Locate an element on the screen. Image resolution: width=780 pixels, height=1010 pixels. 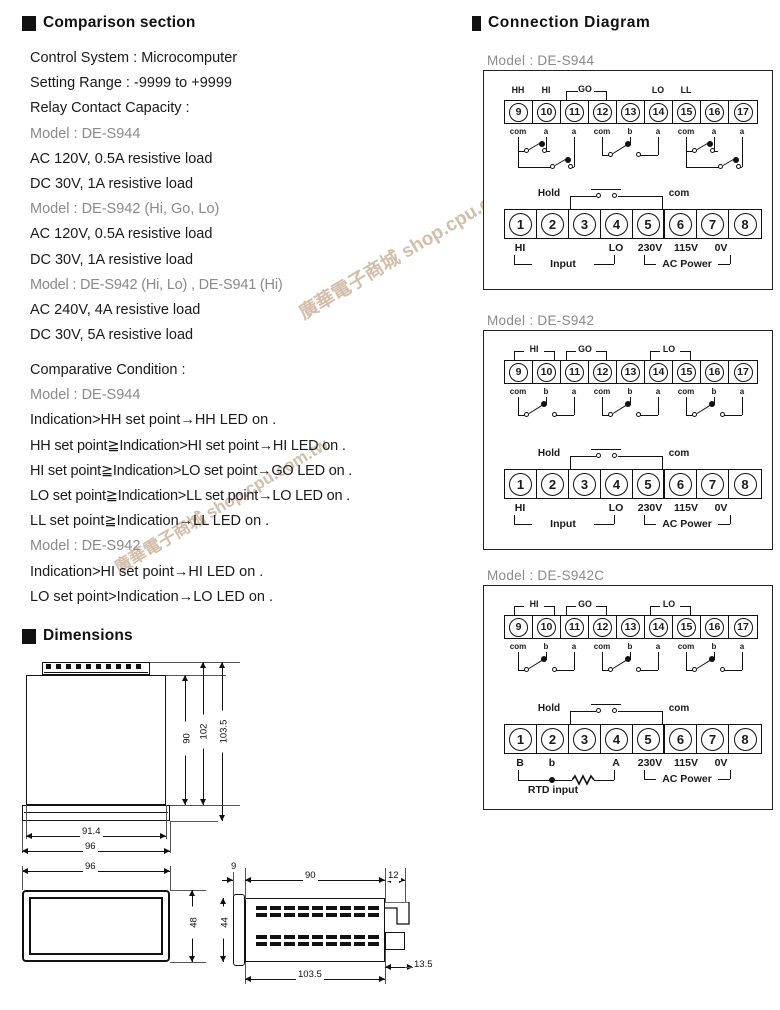
group-label-hi: HI is located at coordinates (534, 604).